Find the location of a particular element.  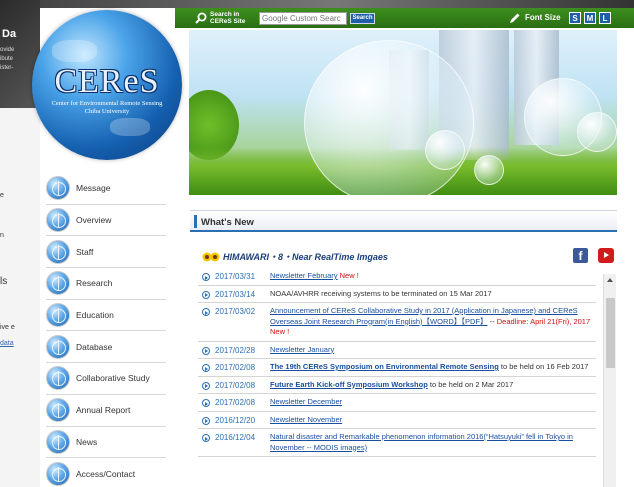

sidebar-item-annual-report: Annual Report is located at coordinates (106, 411).